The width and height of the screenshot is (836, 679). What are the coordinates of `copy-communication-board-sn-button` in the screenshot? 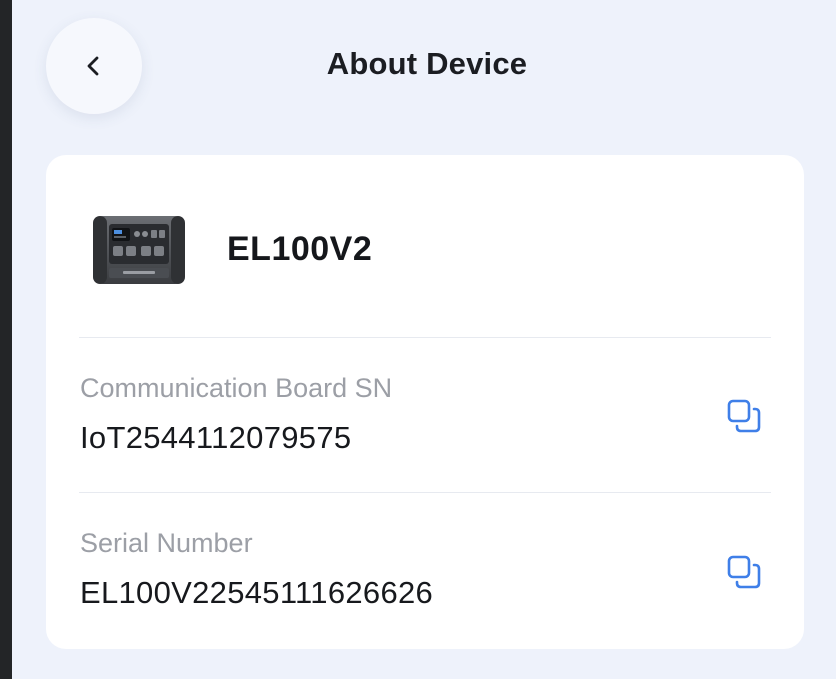 It's located at (744, 416).